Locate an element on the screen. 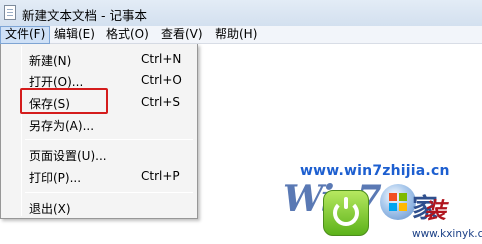 This screenshot has height=244, width=482. menu-bar: 文件(F) 编辑(E) 格式(O) 查看(V) 帮助(H) is located at coordinates (241, 35).